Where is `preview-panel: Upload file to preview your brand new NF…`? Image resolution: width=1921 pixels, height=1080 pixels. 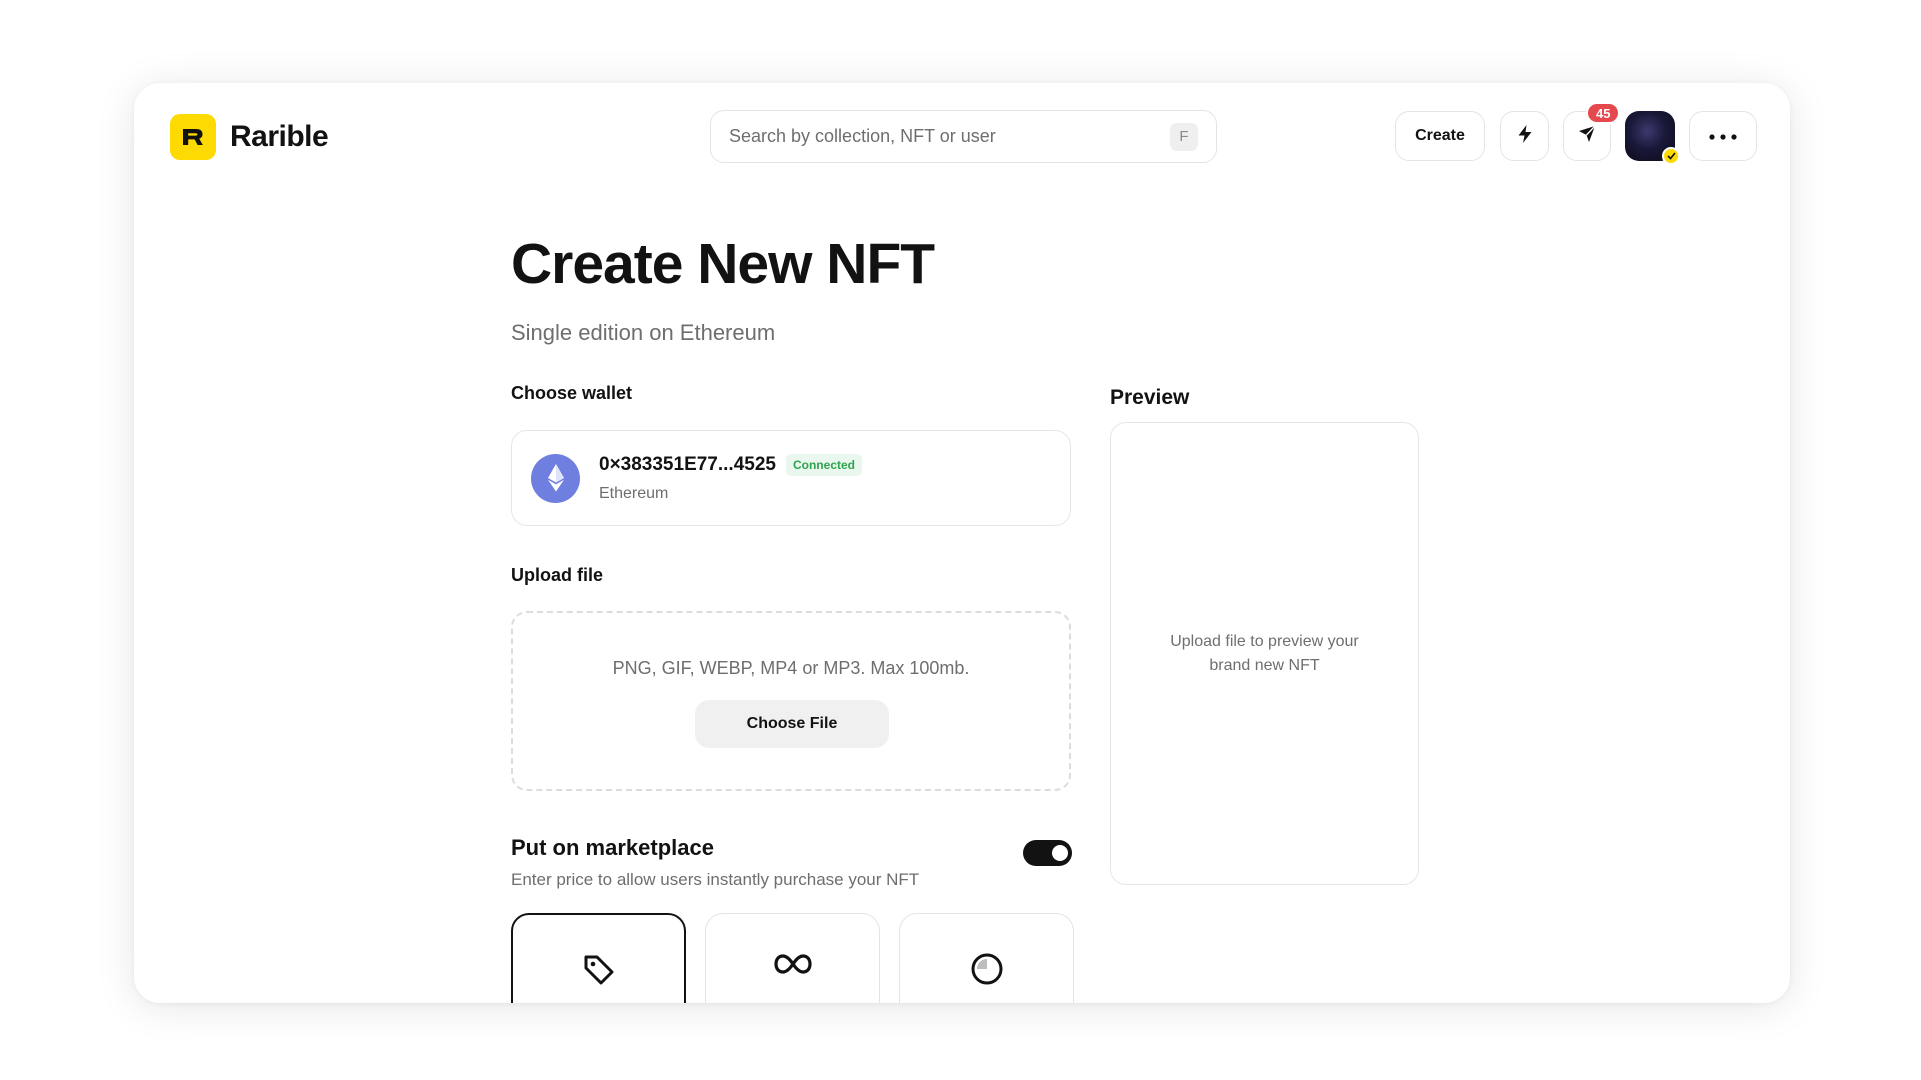
preview-panel: Upload file to preview your brand new NF… is located at coordinates (1264, 653).